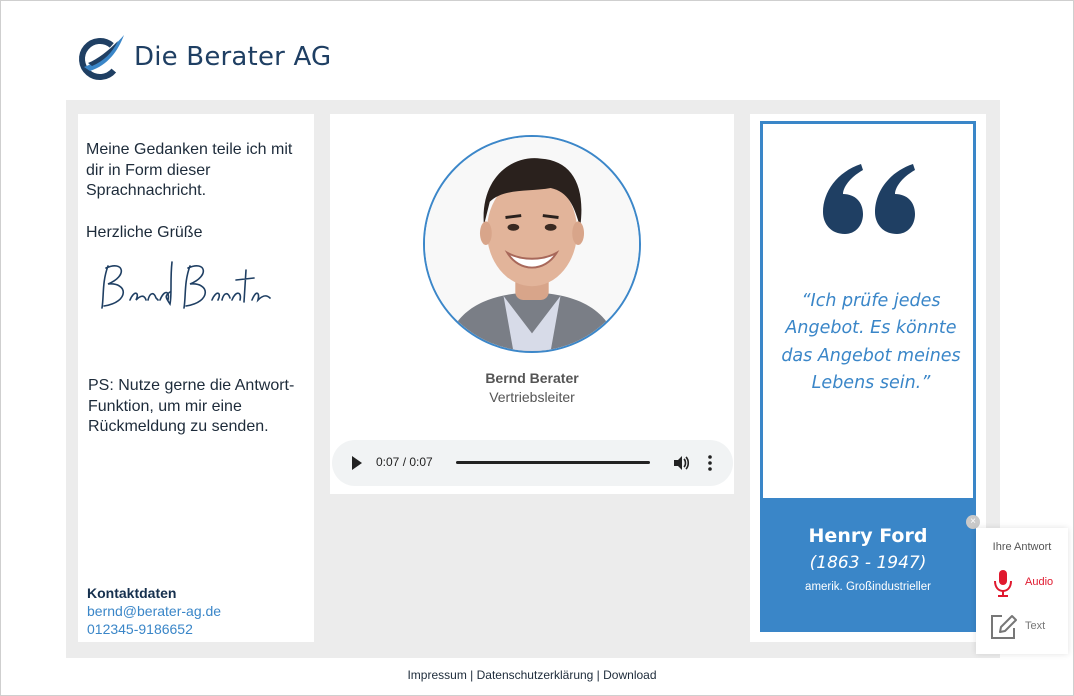 The width and height of the screenshot is (1074, 696). I want to click on brand-logo: Die Berater AG, so click(204, 57).